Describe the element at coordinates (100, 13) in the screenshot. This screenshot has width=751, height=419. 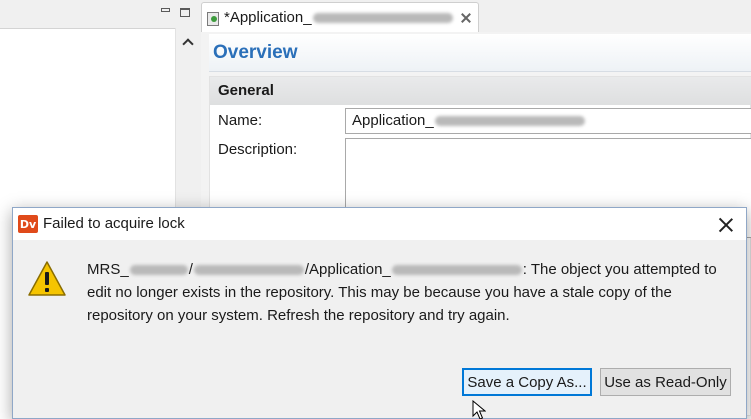
I see `left-view-toolbar` at that location.